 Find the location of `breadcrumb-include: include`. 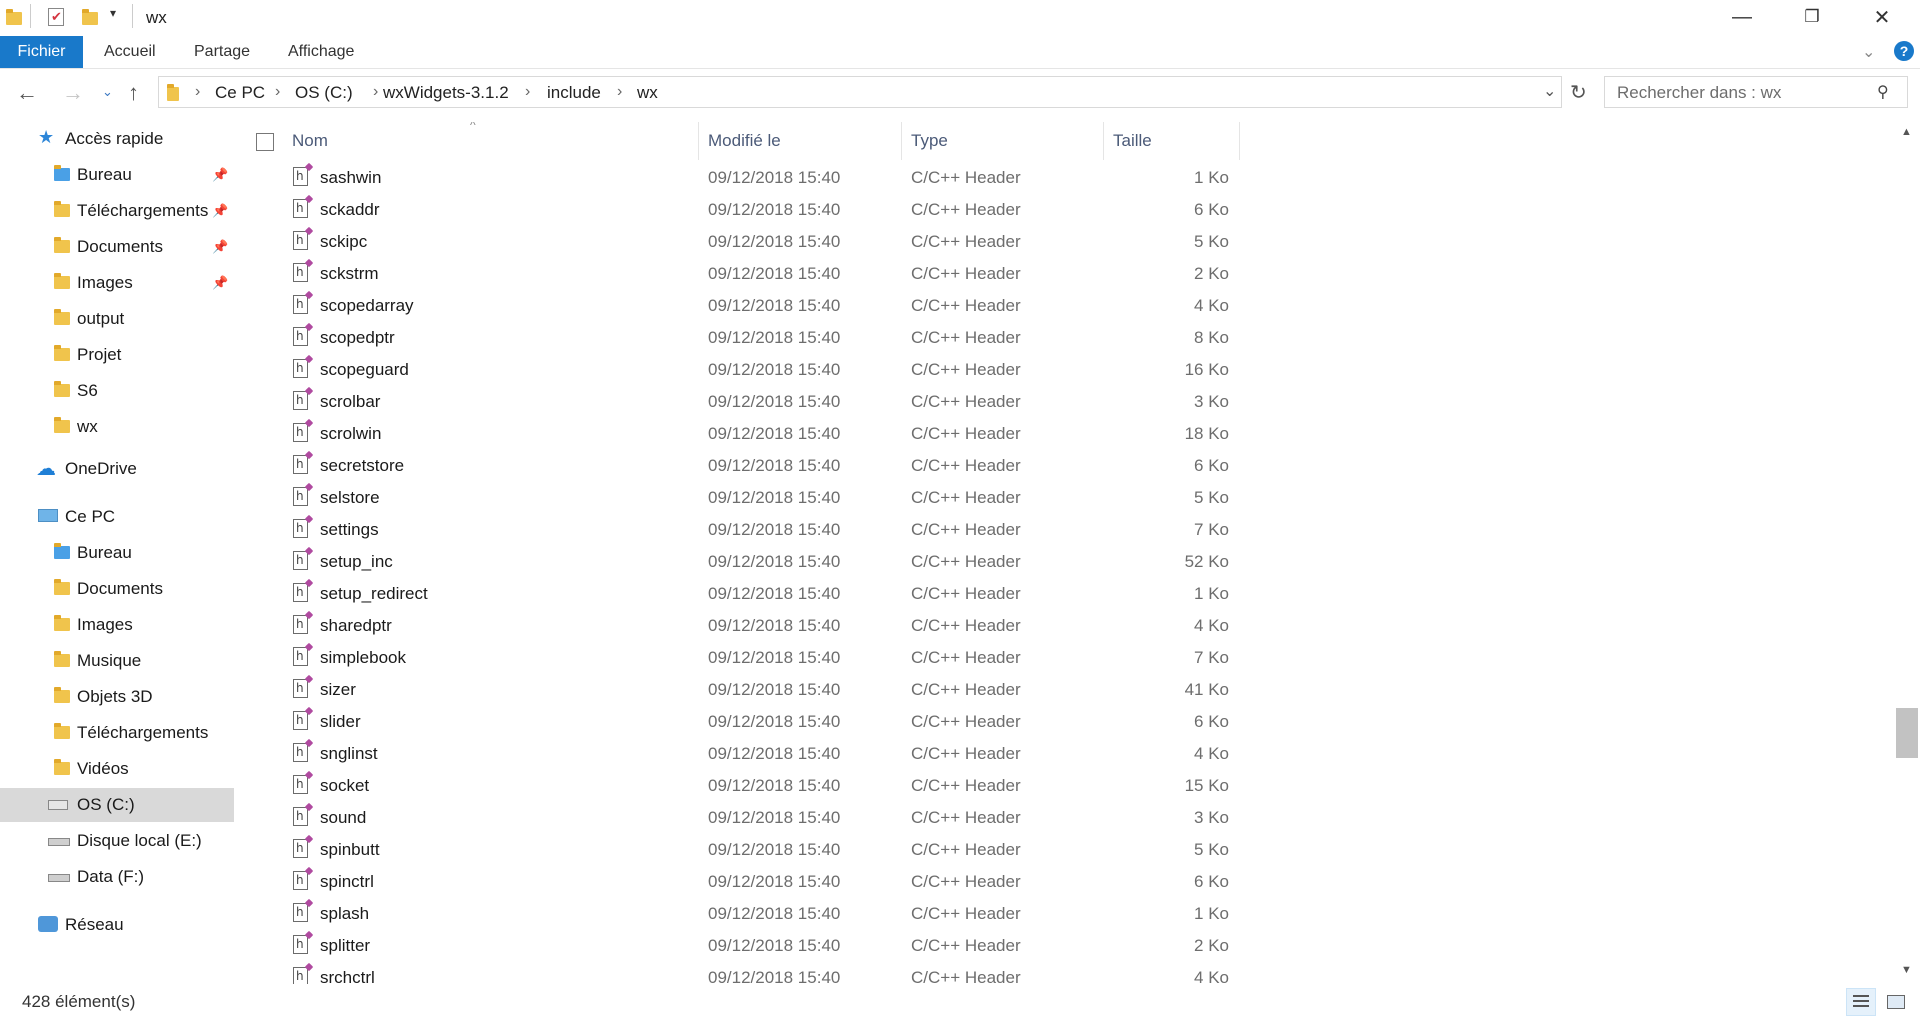

breadcrumb-include: include is located at coordinates (574, 93).